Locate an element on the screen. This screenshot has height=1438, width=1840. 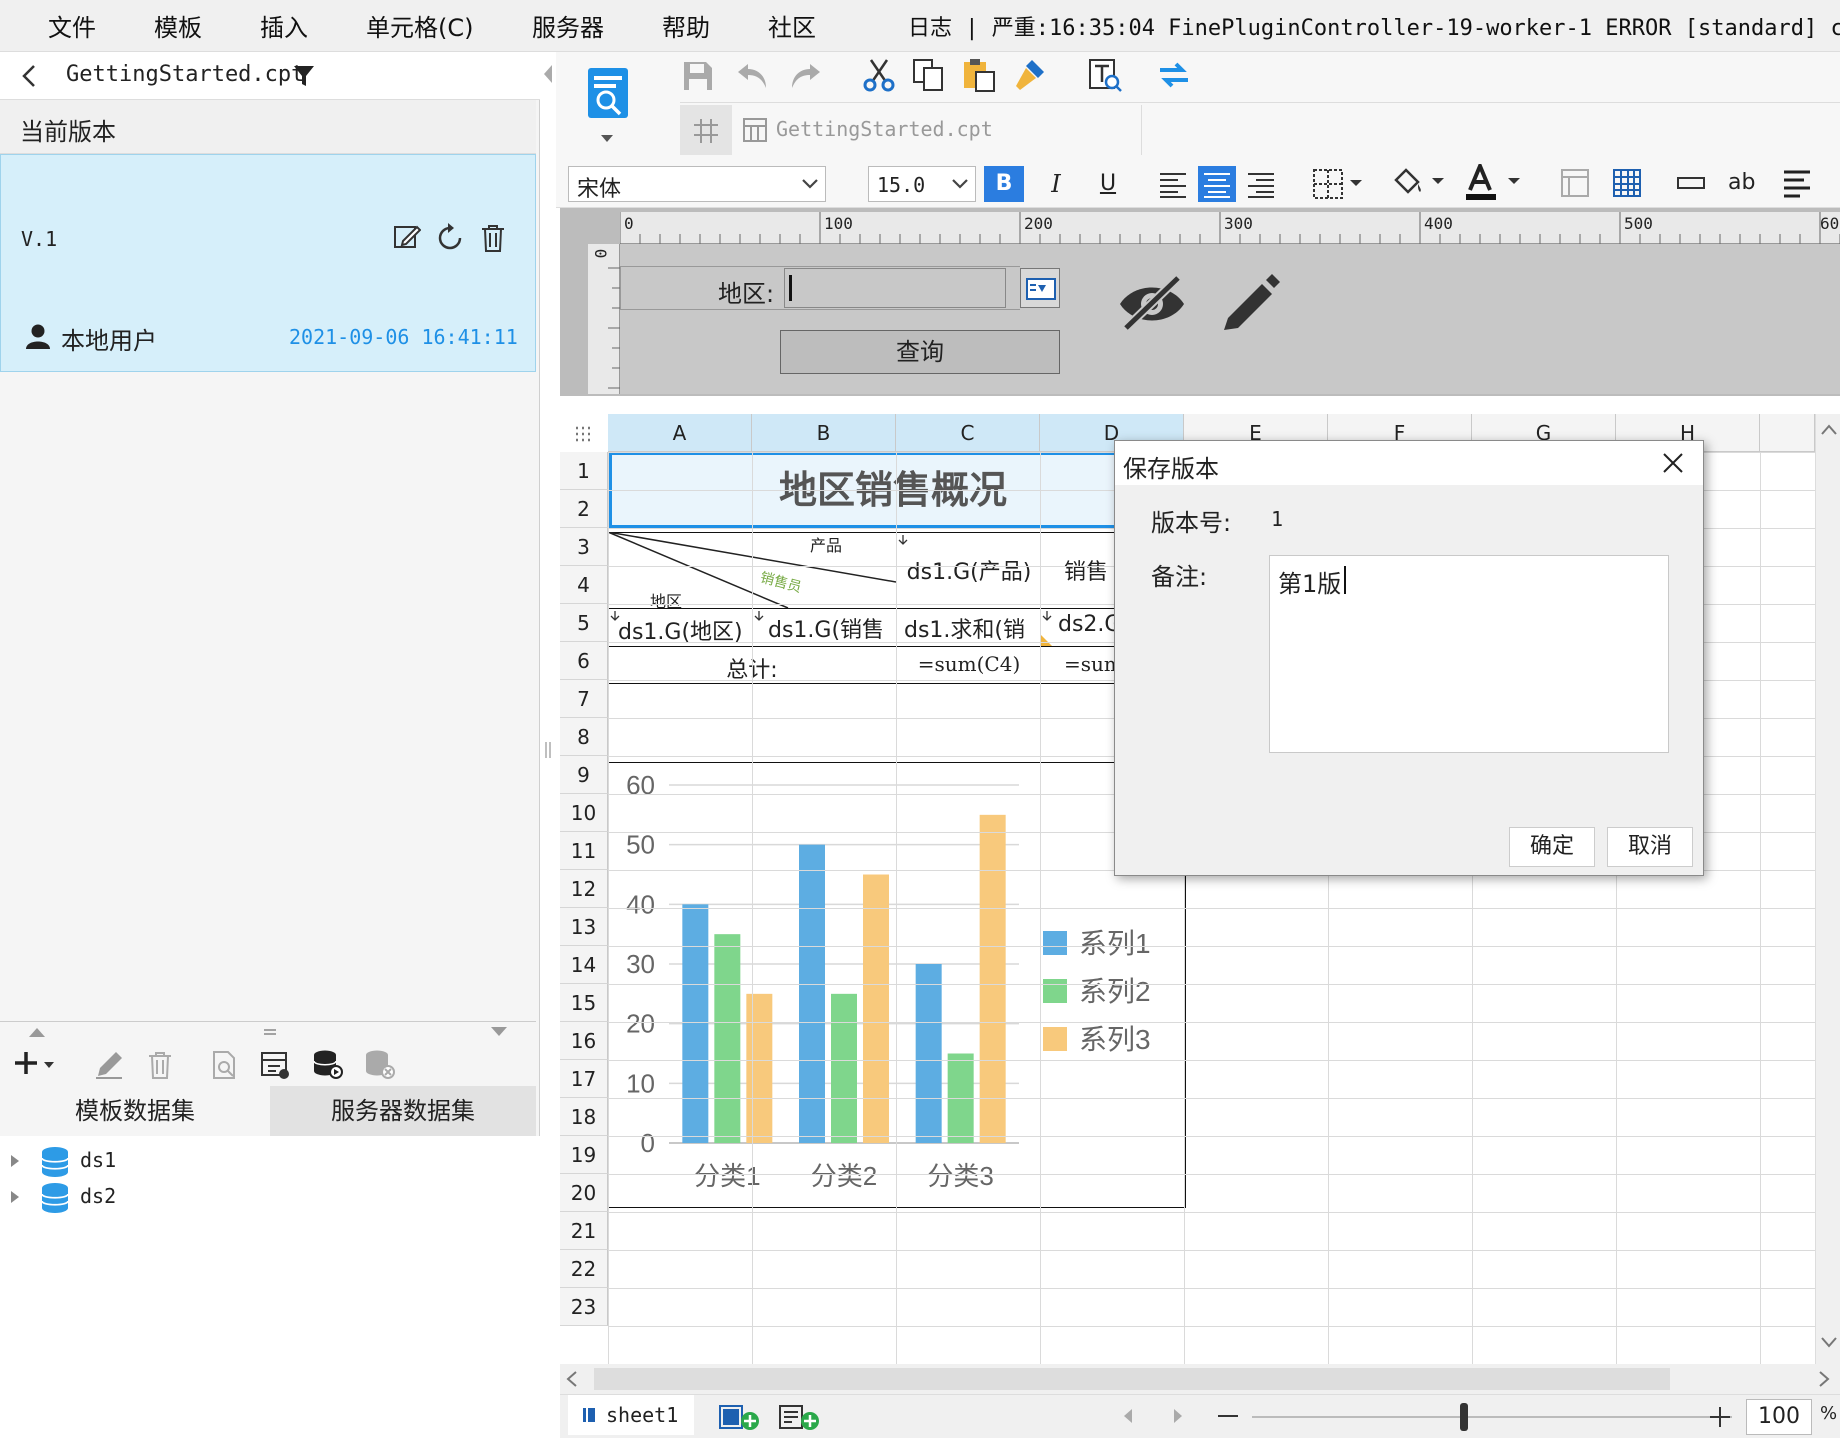
horizontal-scrollbar is located at coordinates (1200, 1379).